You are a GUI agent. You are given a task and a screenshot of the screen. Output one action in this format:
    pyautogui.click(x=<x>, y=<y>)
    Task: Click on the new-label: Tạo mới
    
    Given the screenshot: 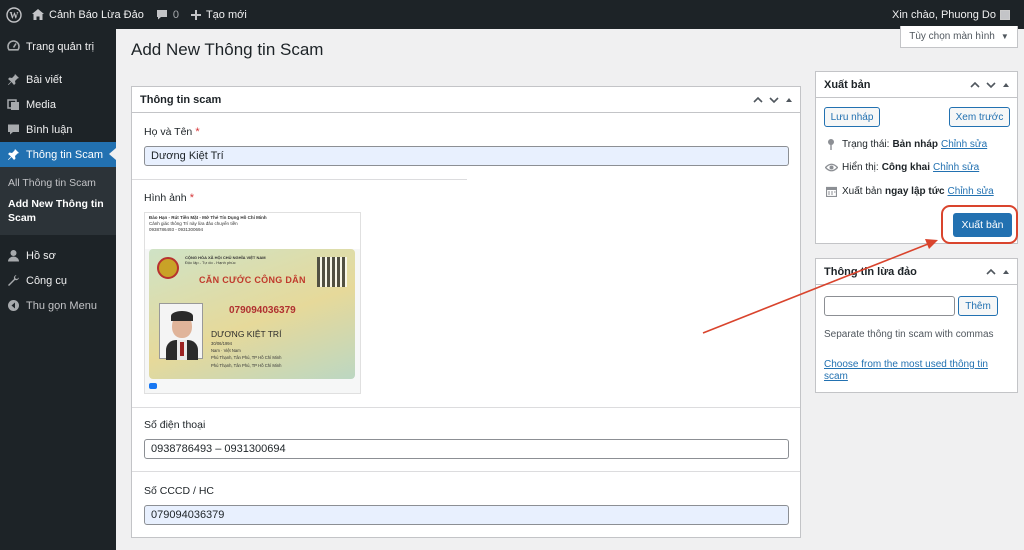 What is the action you would take?
    pyautogui.click(x=226, y=14)
    